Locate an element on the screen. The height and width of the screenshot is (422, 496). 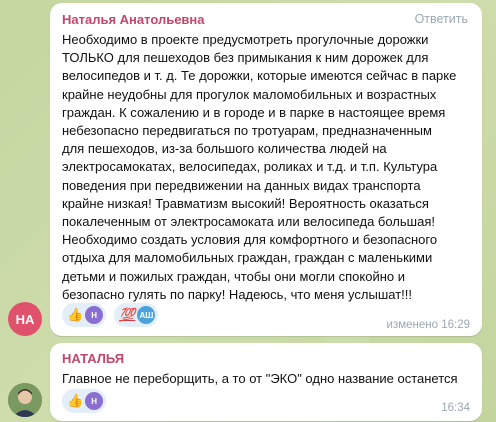
reaction-hundred: 💯 АШ is located at coordinates (136, 315).